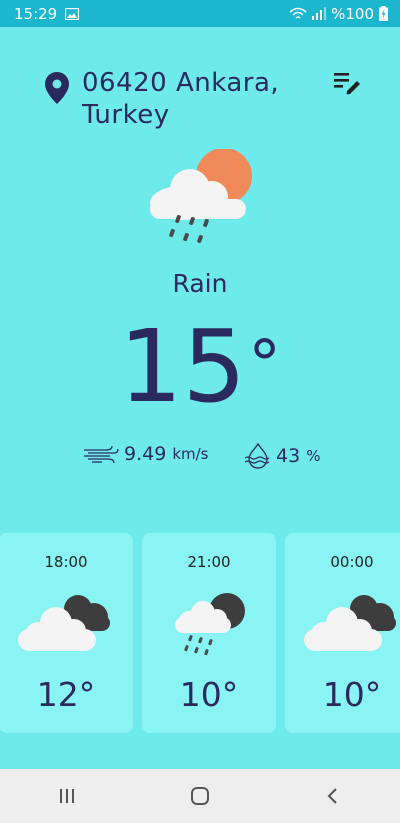 This screenshot has height=823, width=400. Describe the element at coordinates (313, 456) in the screenshot. I see `humidity-unit: %` at that location.